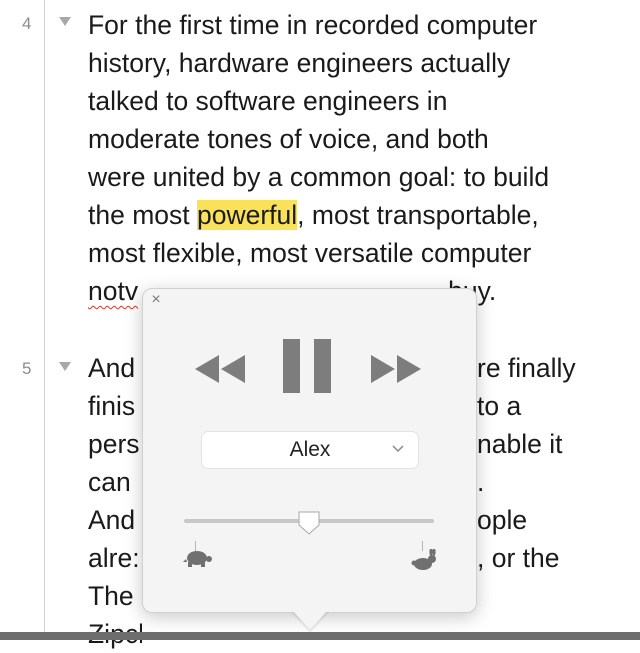  I want to click on text-line: moderate tones of voice, and both, so click(288, 139).